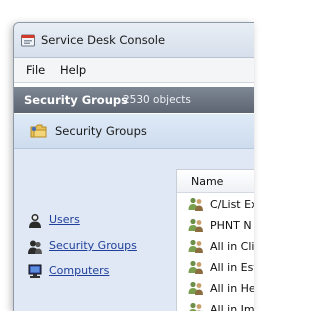 Image resolution: width=320 pixels, height=311 pixels. I want to click on title-bar: Service Desk Console, so click(134, 40).